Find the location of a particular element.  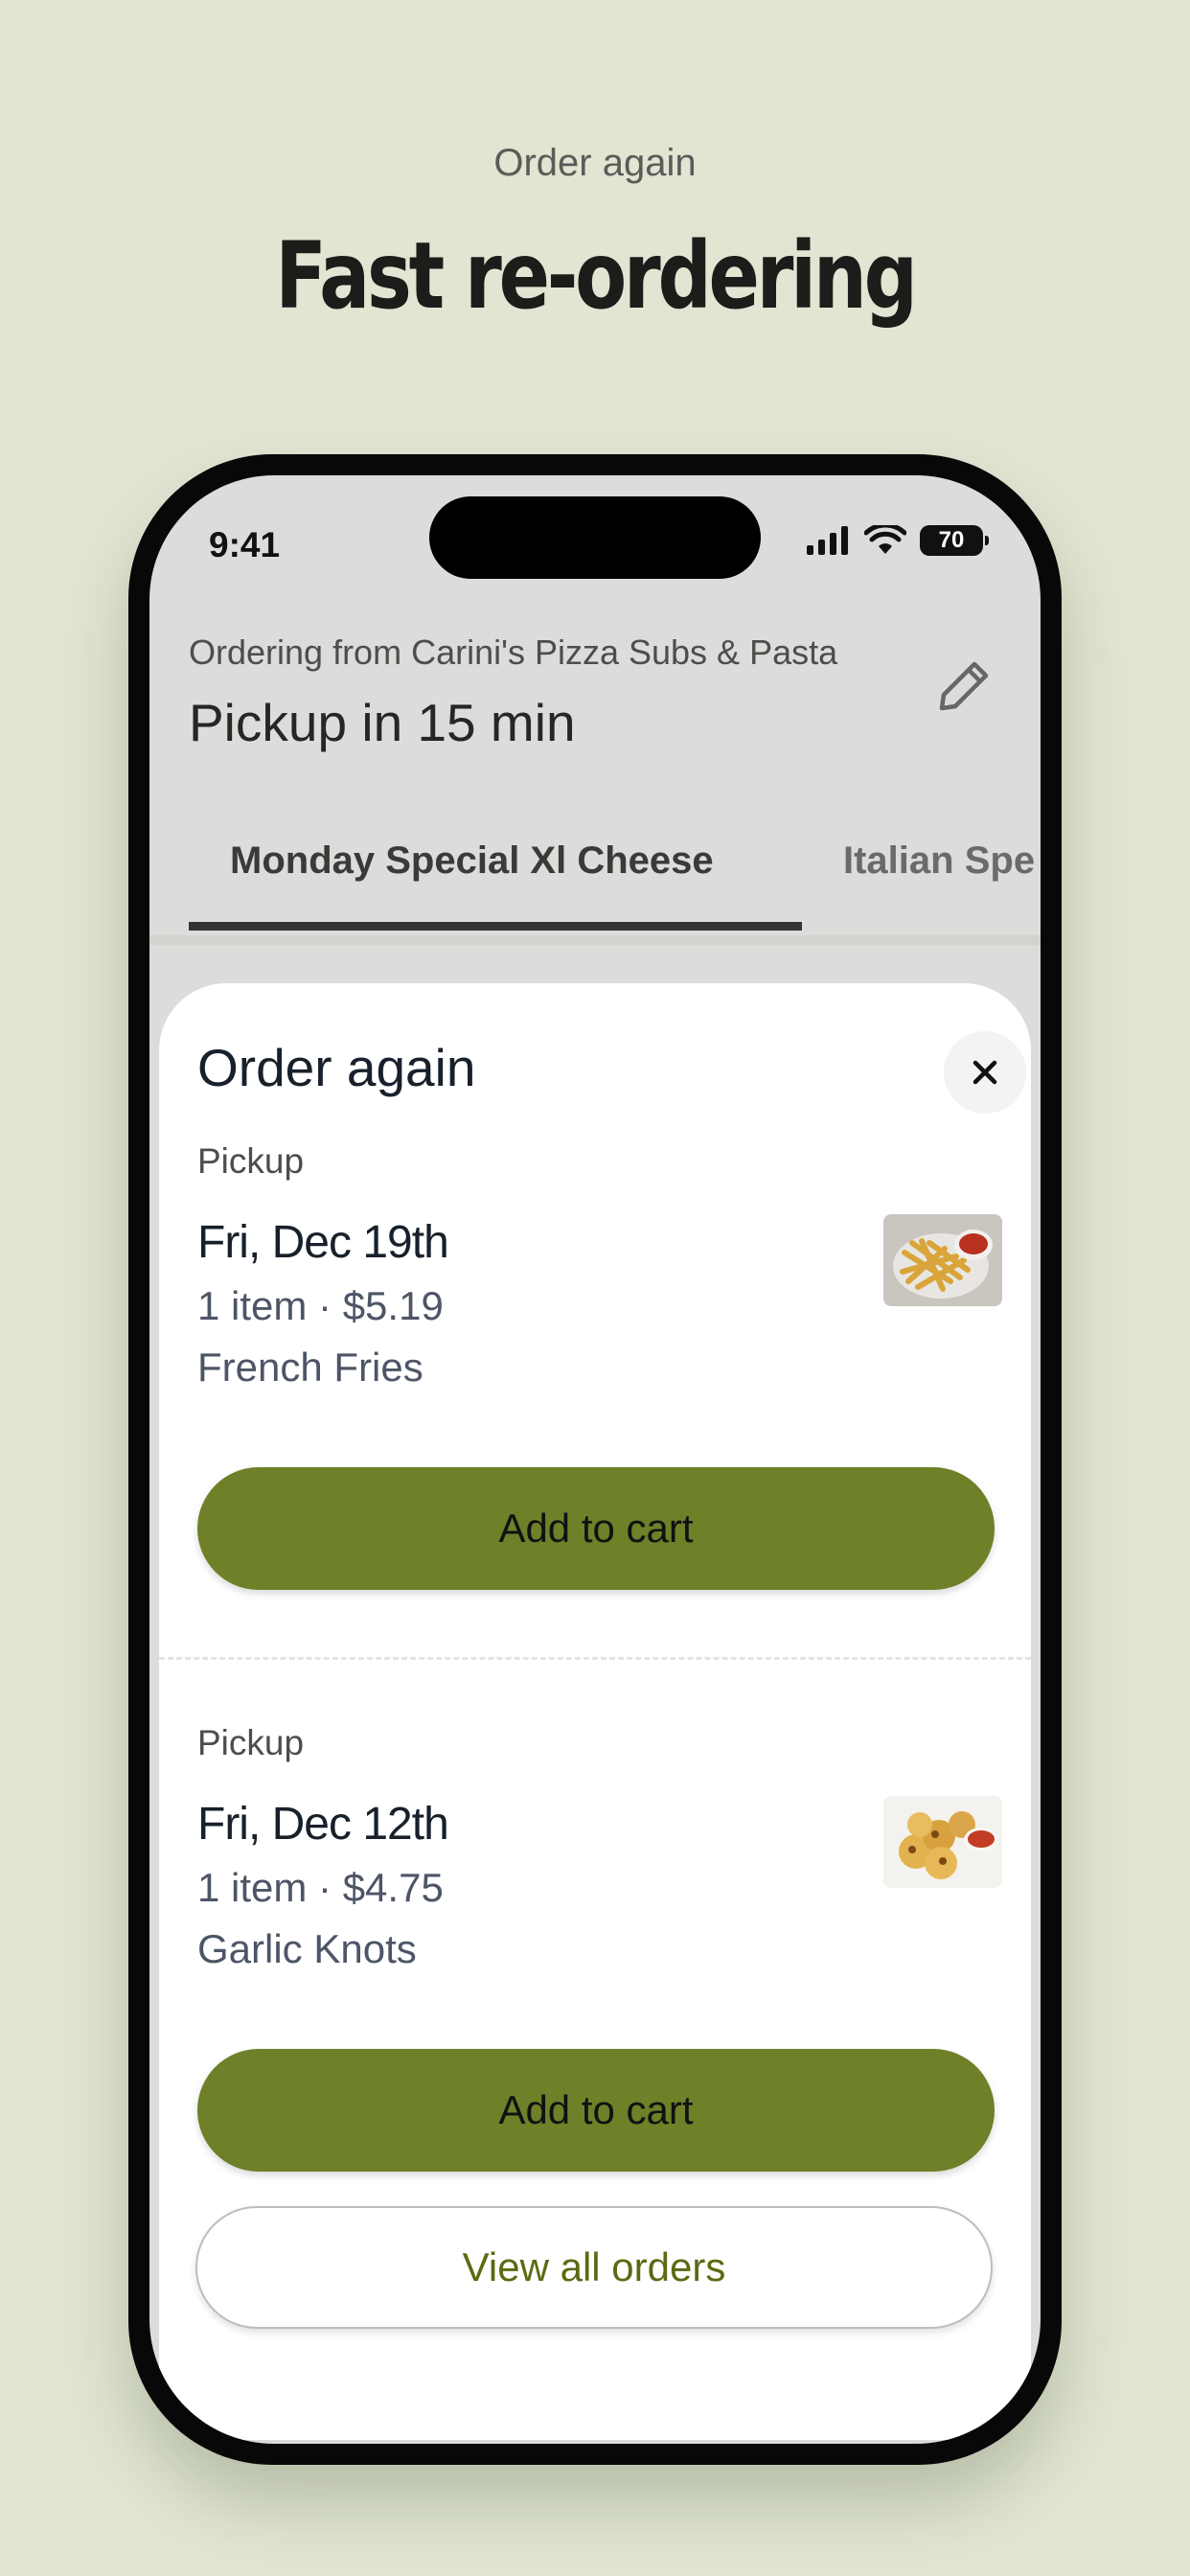

pickup-time: Pickup in 15 min is located at coordinates (382, 722).